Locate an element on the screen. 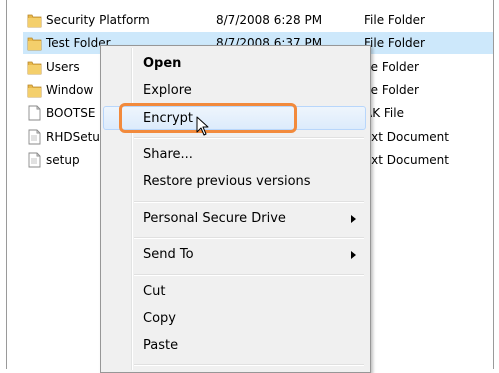 Image resolution: width=499 pixels, height=373 pixels. file-name: BOOTSE is located at coordinates (71, 113).